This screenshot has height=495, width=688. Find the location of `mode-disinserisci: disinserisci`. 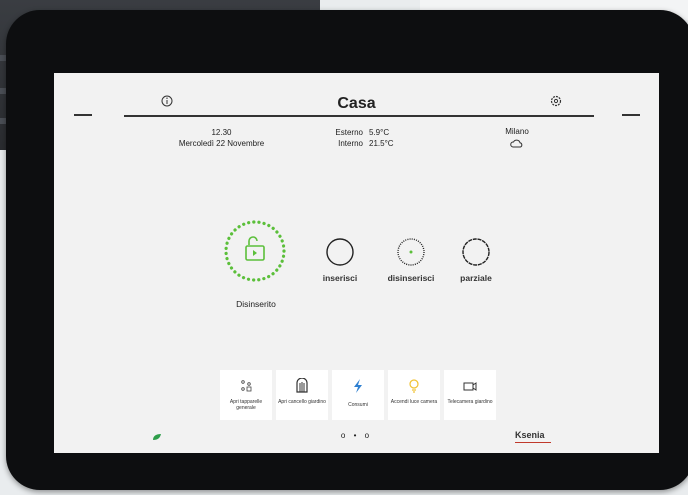

mode-disinserisci: disinserisci is located at coordinates (411, 260).